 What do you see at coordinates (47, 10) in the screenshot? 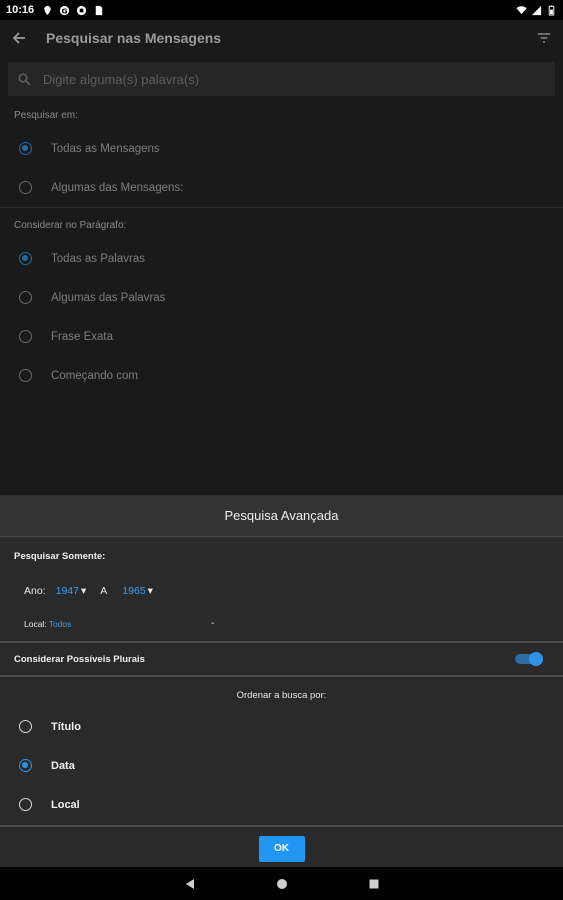
I see `location-icon` at bounding box center [47, 10].